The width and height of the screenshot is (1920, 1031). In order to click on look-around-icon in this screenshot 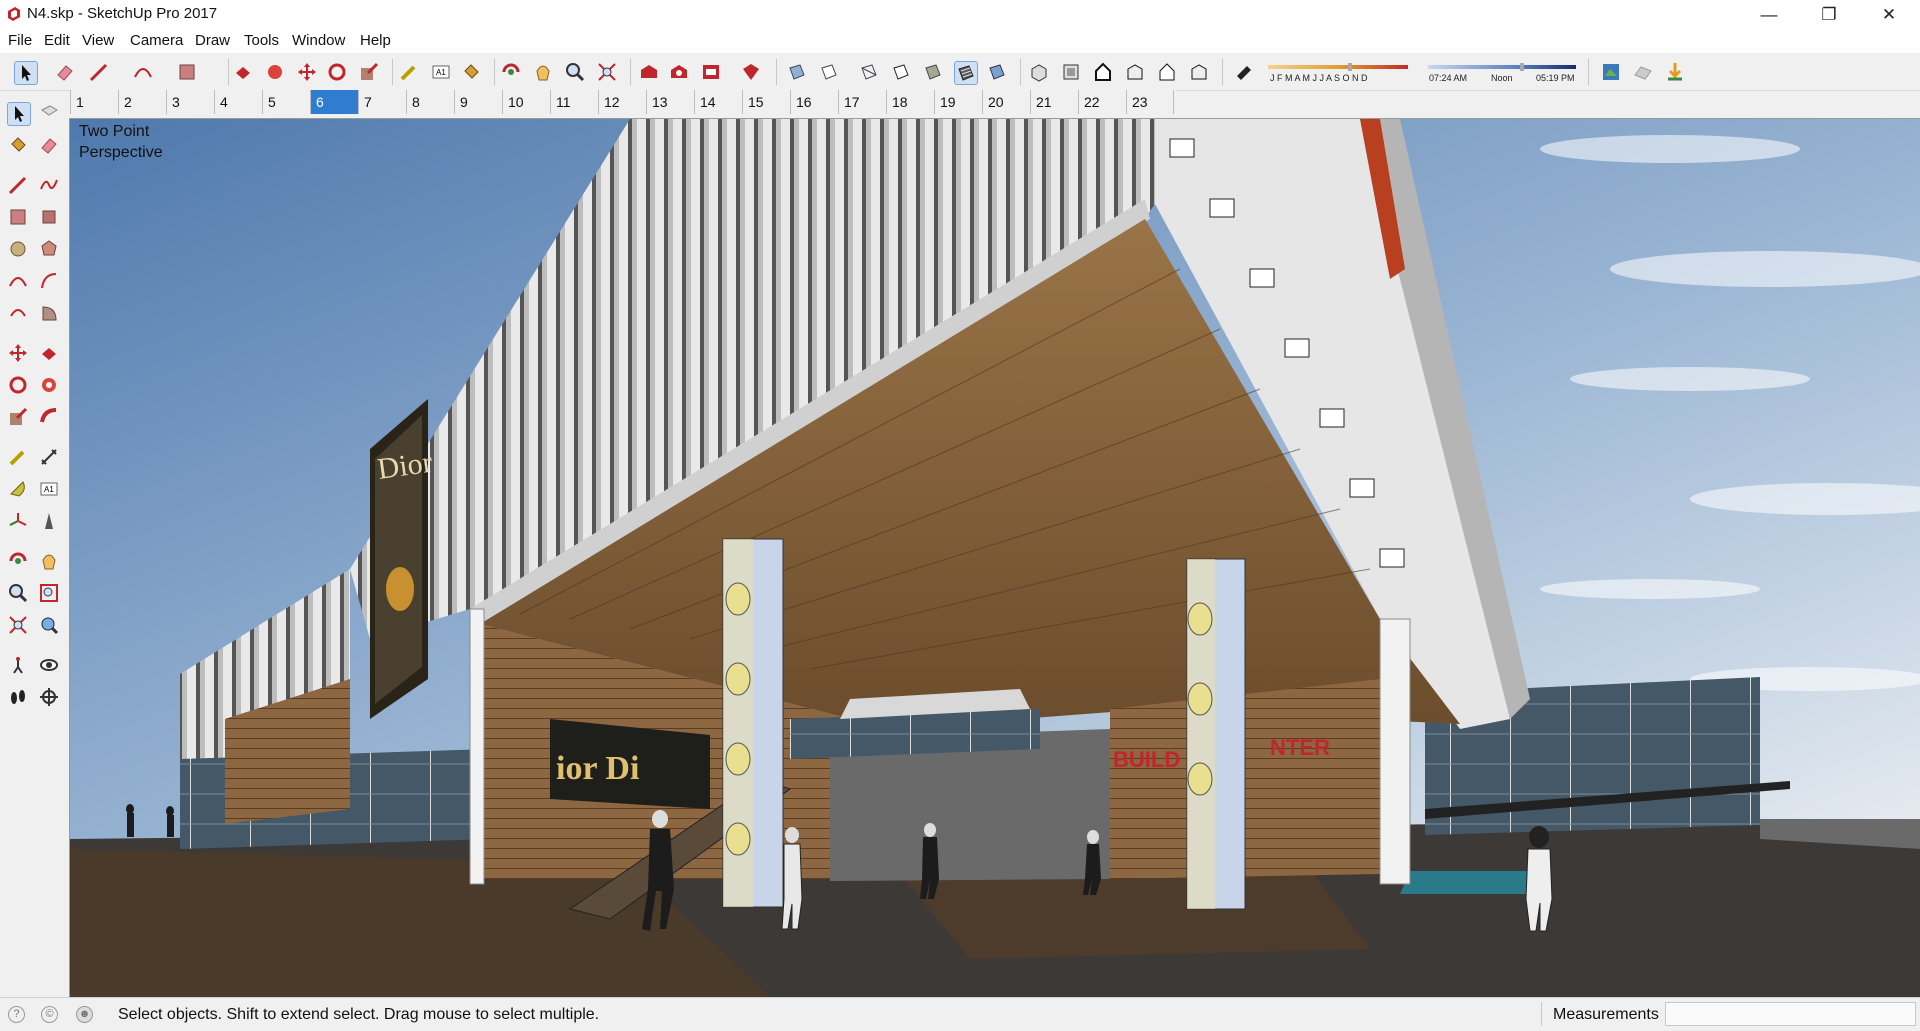, I will do `click(49, 665)`.